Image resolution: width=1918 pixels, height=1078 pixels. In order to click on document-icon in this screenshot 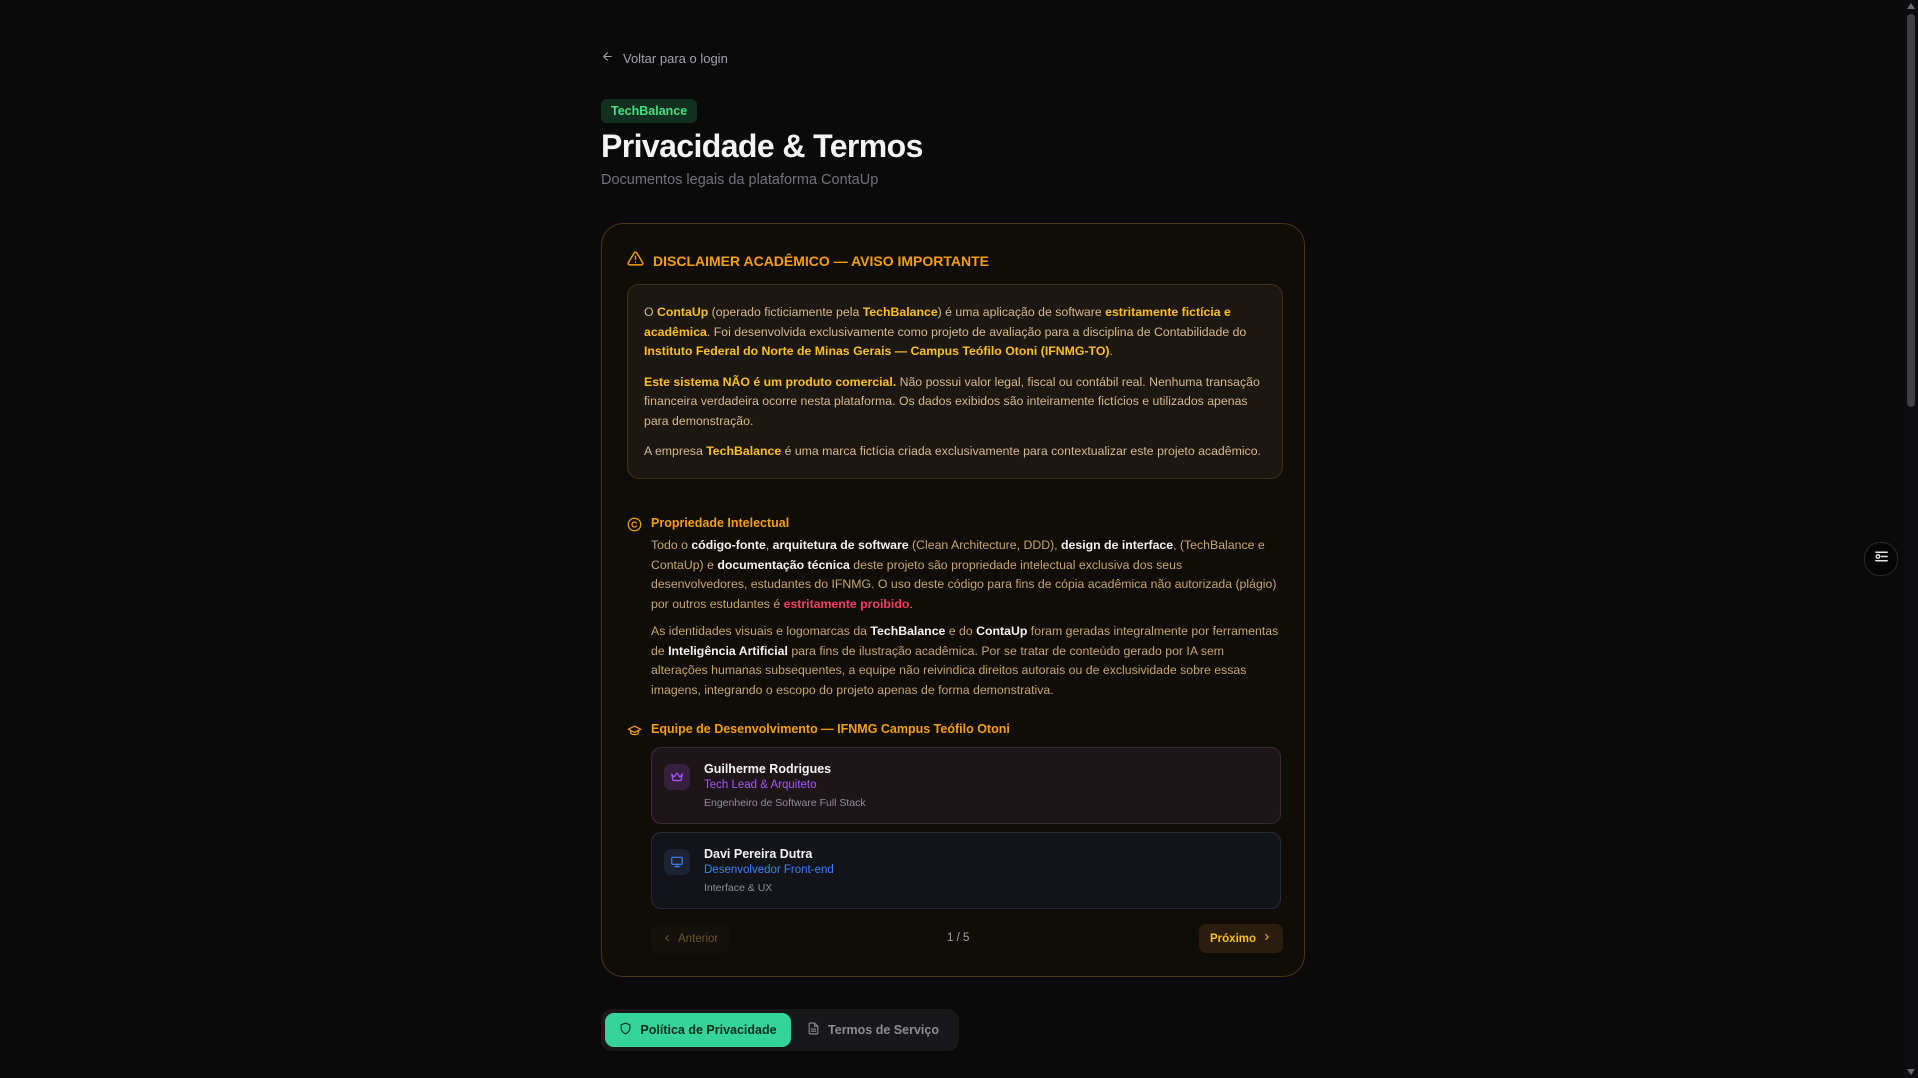, I will do `click(813, 1030)`.